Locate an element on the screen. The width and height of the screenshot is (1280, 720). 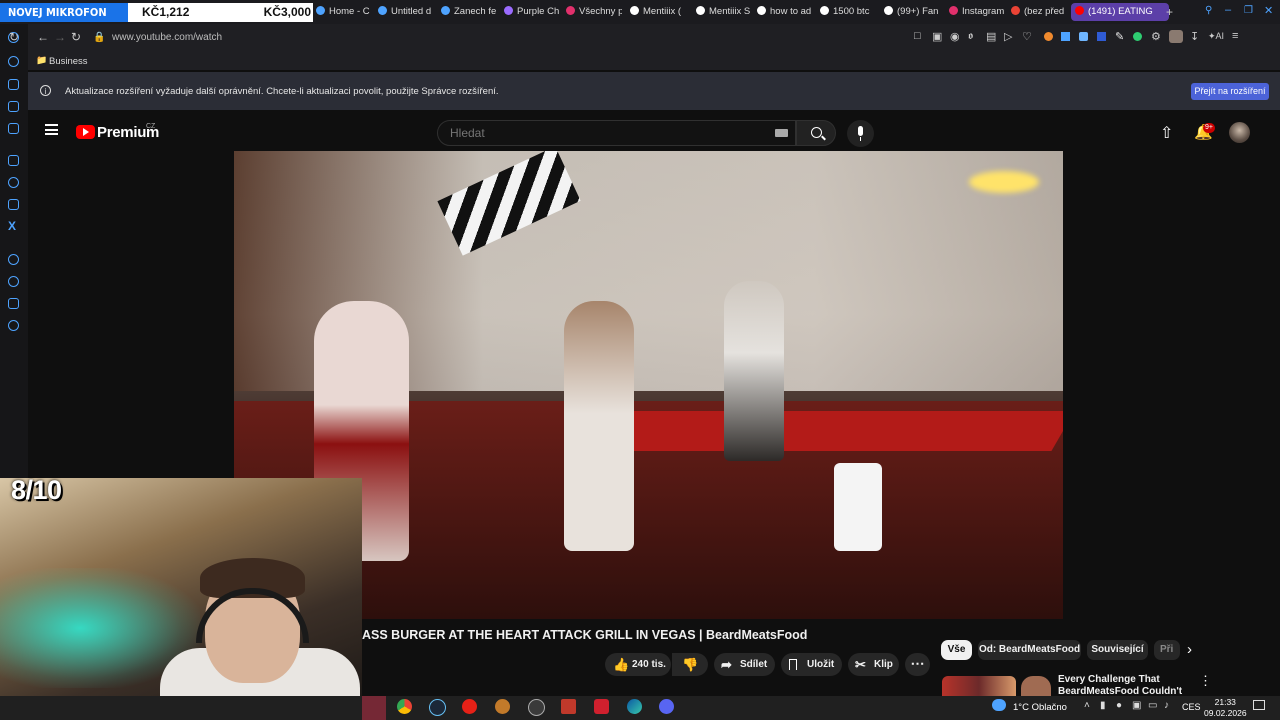
history-icon is located at coordinates (13, 61).